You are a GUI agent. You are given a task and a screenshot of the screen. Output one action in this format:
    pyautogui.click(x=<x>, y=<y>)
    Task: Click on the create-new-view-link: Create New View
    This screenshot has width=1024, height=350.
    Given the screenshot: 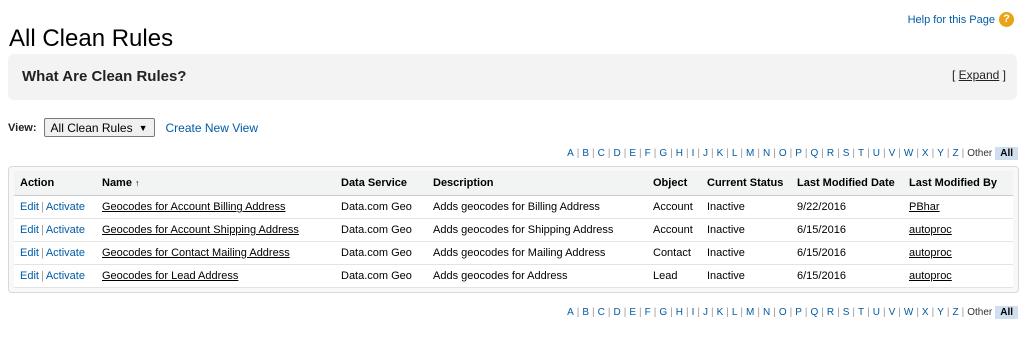 What is the action you would take?
    pyautogui.click(x=212, y=128)
    